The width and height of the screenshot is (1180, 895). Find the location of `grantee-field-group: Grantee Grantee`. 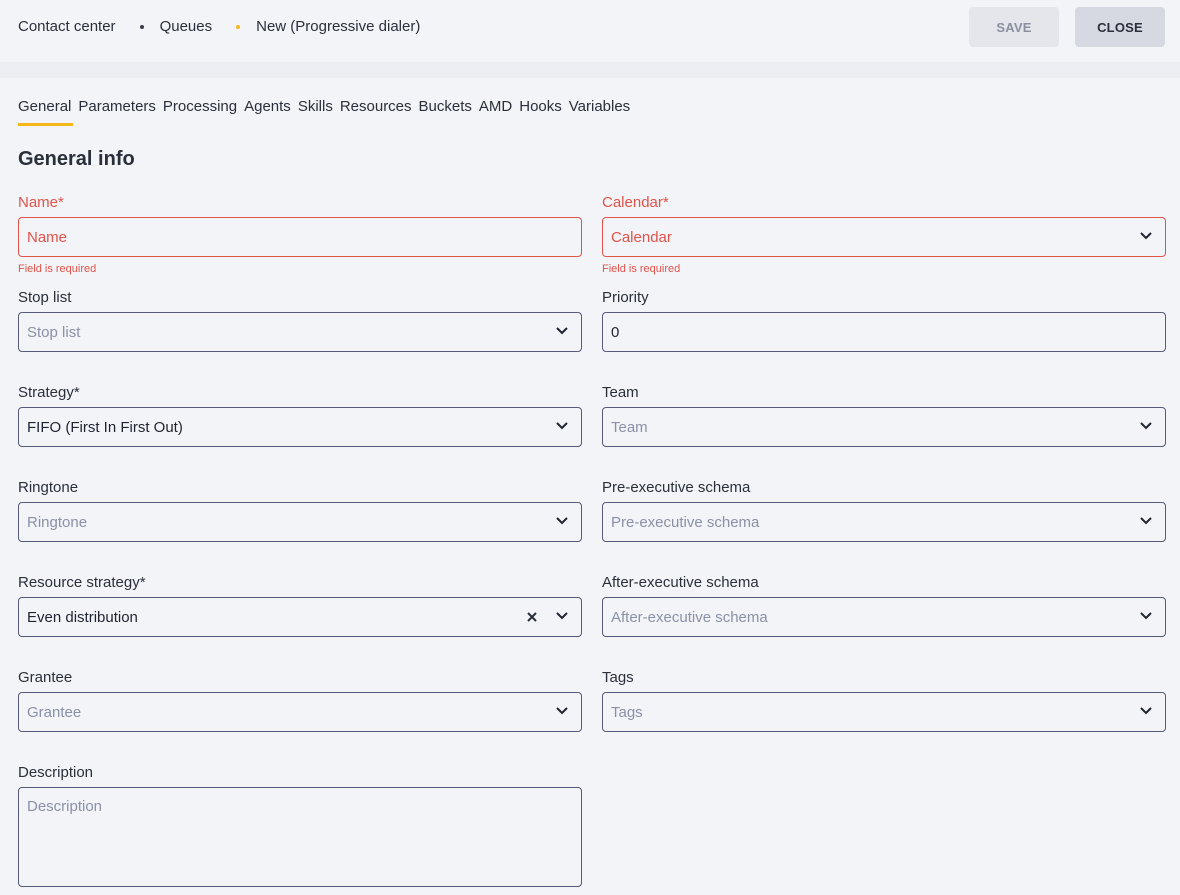

grantee-field-group: Grantee Grantee is located at coordinates (300, 700).